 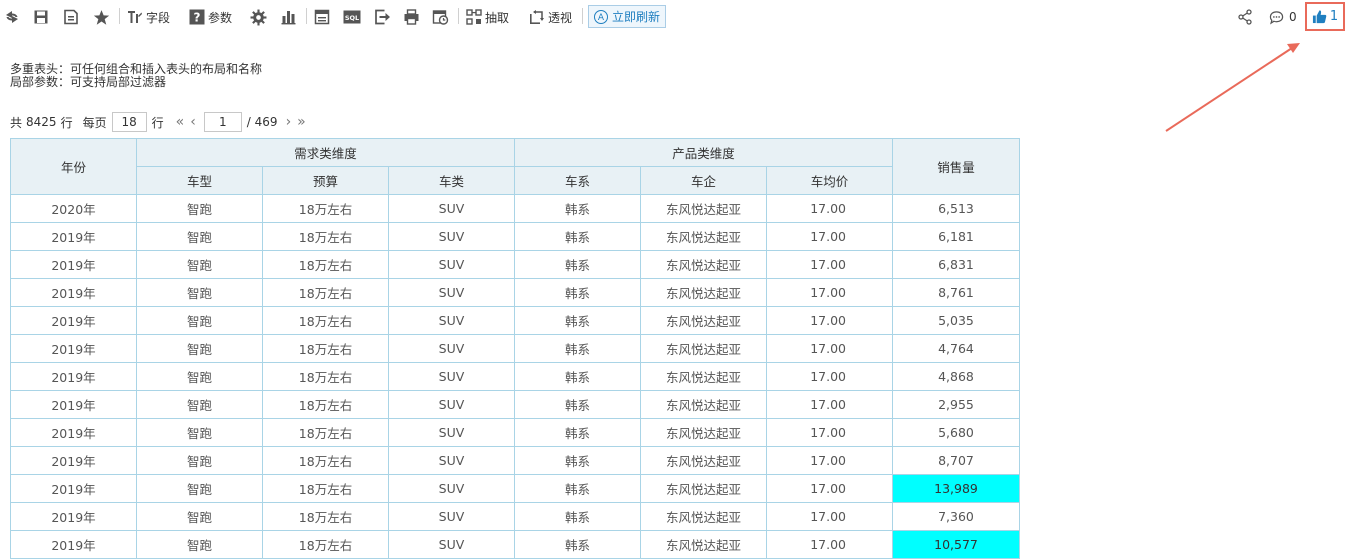 I want to click on page-size-input, so click(x=129, y=122).